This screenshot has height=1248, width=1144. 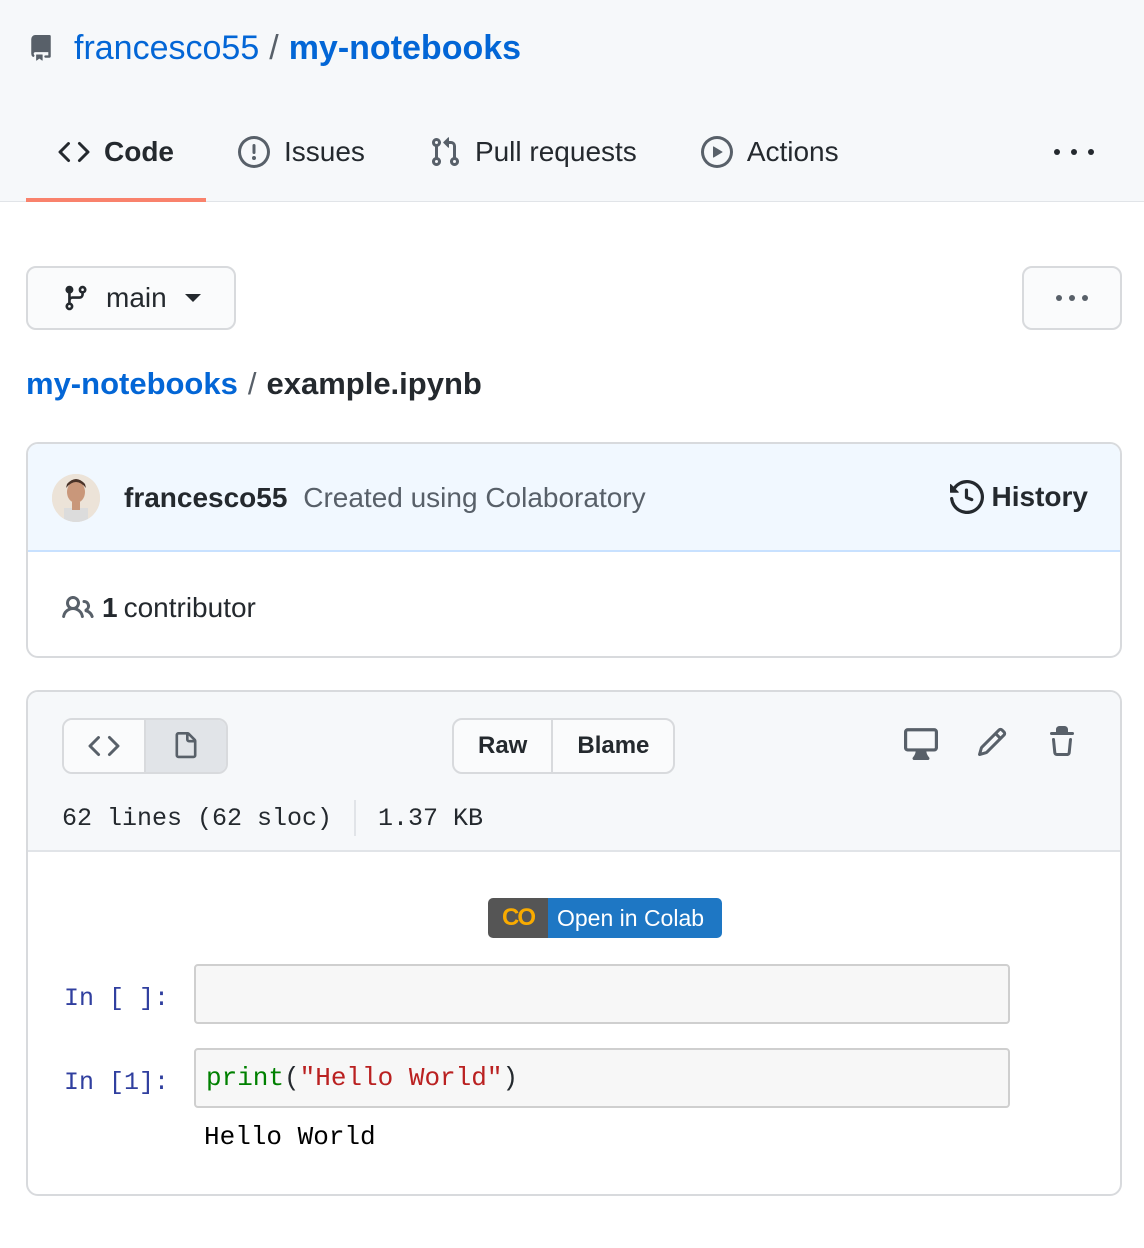 I want to click on tab-issues-label: Issues, so click(x=324, y=151).